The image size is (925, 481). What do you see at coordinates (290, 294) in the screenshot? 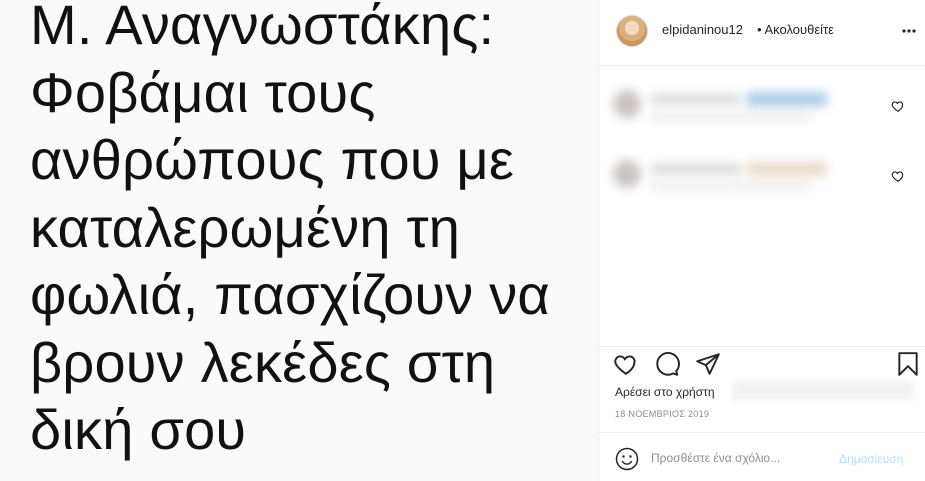
I see `quote-line: φωλιά, πασχίζουν να` at bounding box center [290, 294].